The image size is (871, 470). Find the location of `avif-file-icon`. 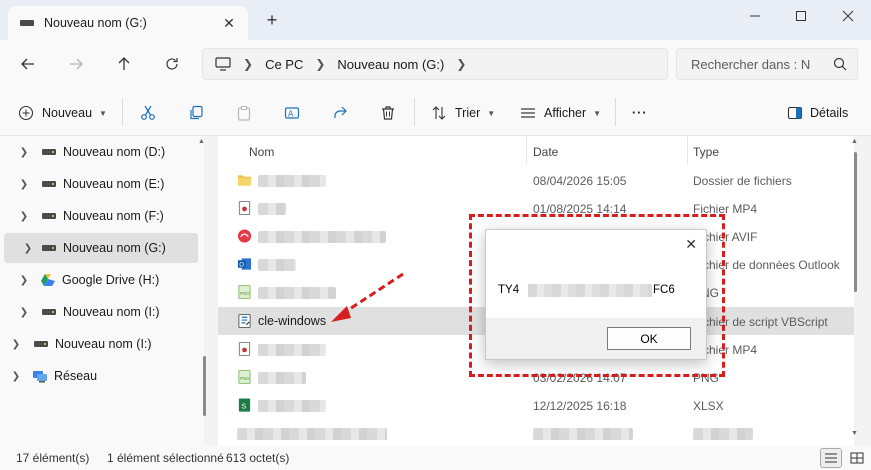

avif-file-icon is located at coordinates (244, 236).